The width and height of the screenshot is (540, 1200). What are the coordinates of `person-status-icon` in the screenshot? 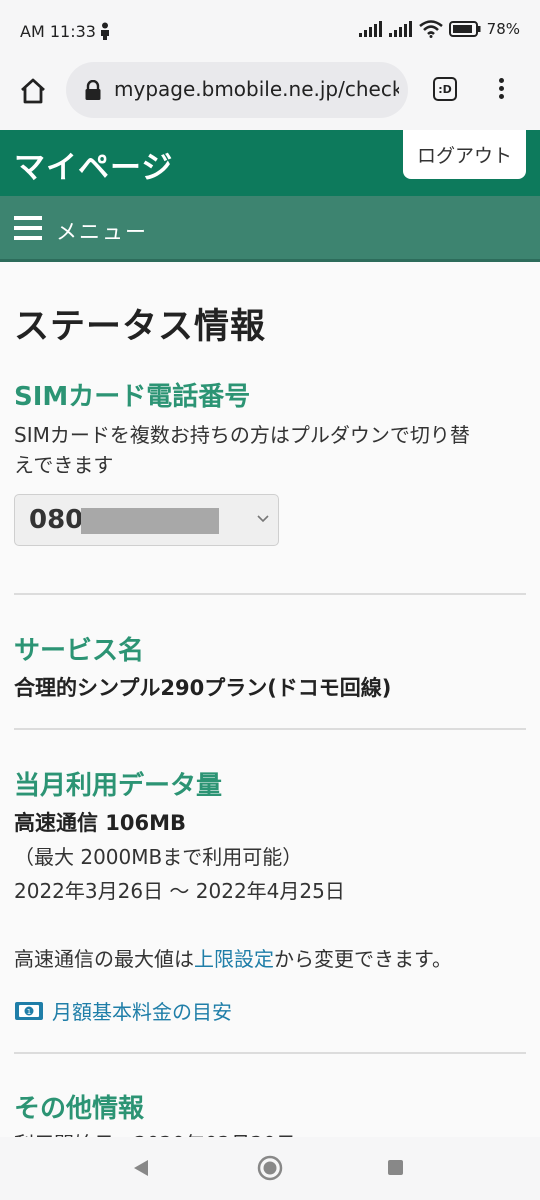 It's located at (105, 31).